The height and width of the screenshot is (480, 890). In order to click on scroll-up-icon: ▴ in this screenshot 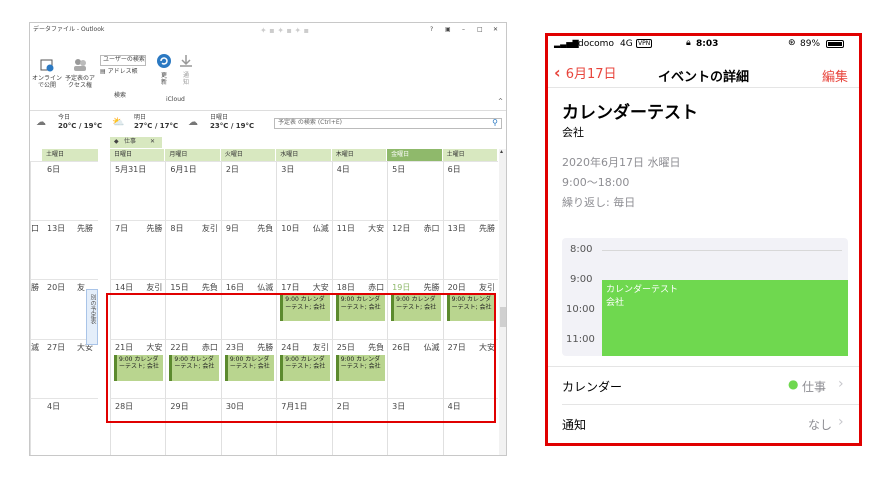, I will do `click(501, 152)`.